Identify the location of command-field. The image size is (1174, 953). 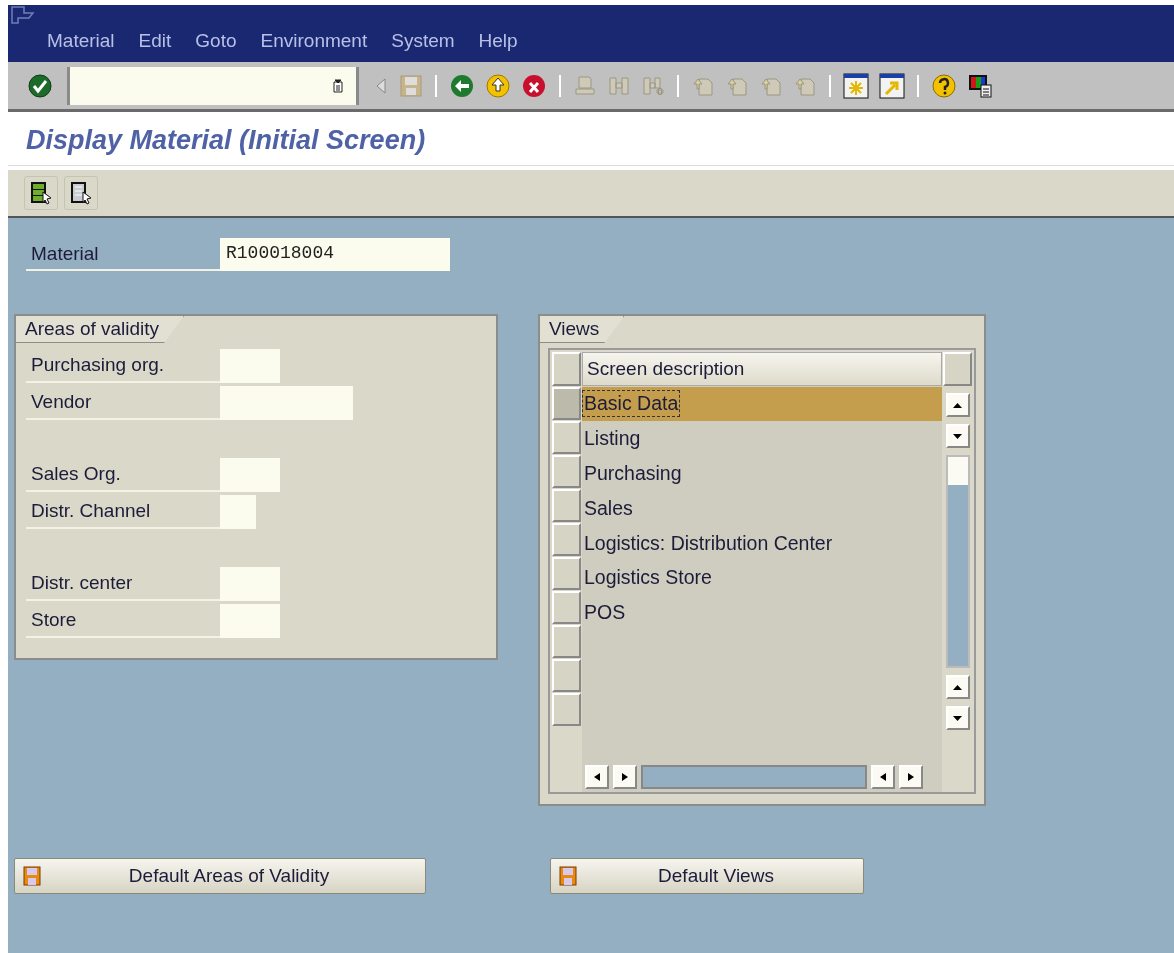
(213, 85).